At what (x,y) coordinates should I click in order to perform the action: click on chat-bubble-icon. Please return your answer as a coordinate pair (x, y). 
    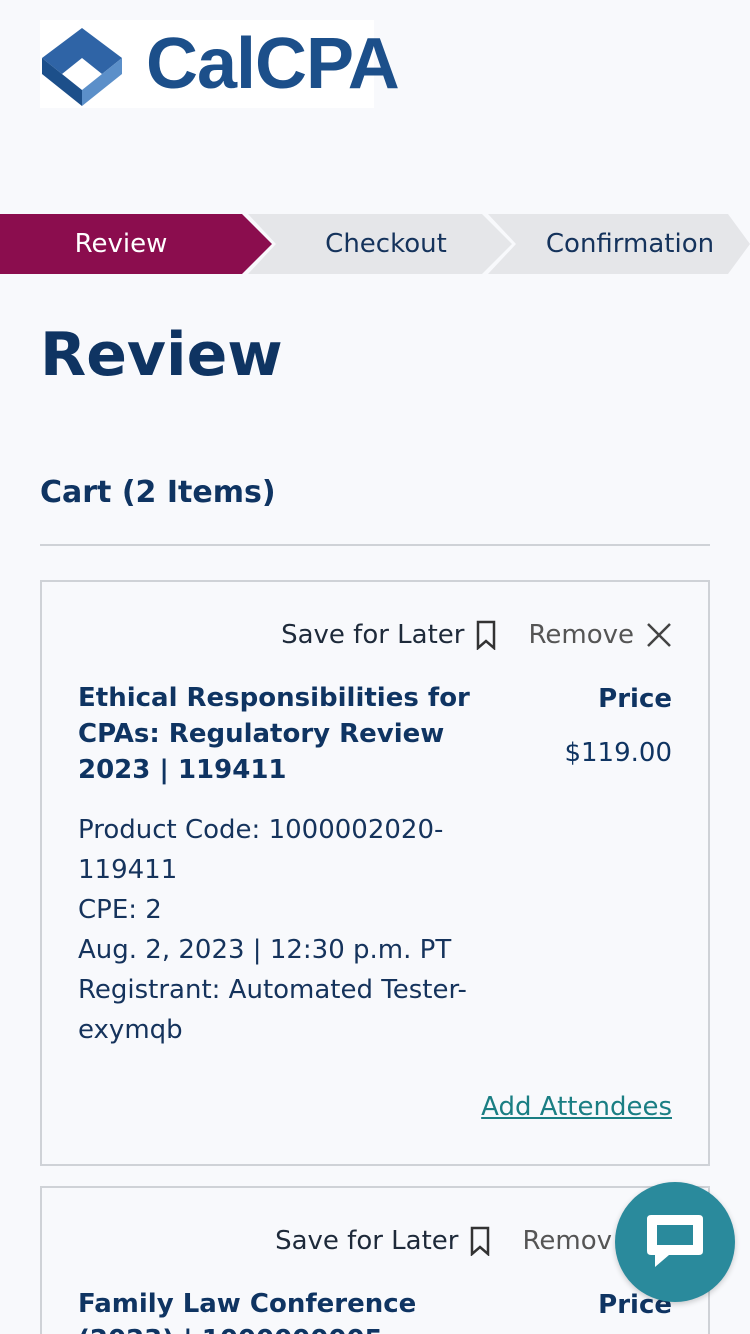
    Looking at the image, I should click on (675, 1241).